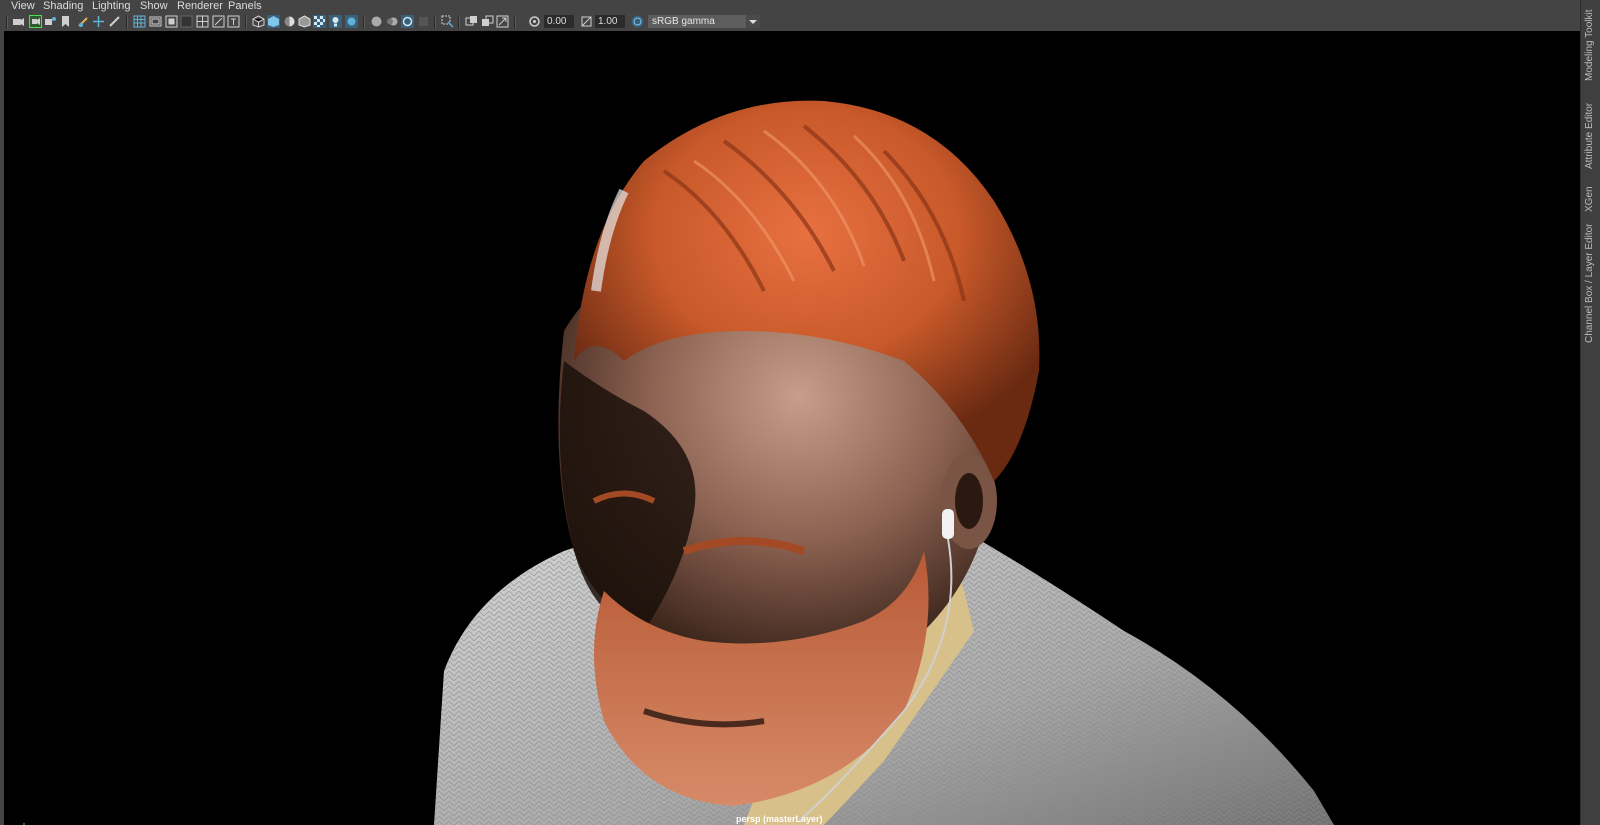 This screenshot has height=825, width=1600. What do you see at coordinates (586, 21) in the screenshot?
I see `gamma-icon` at bounding box center [586, 21].